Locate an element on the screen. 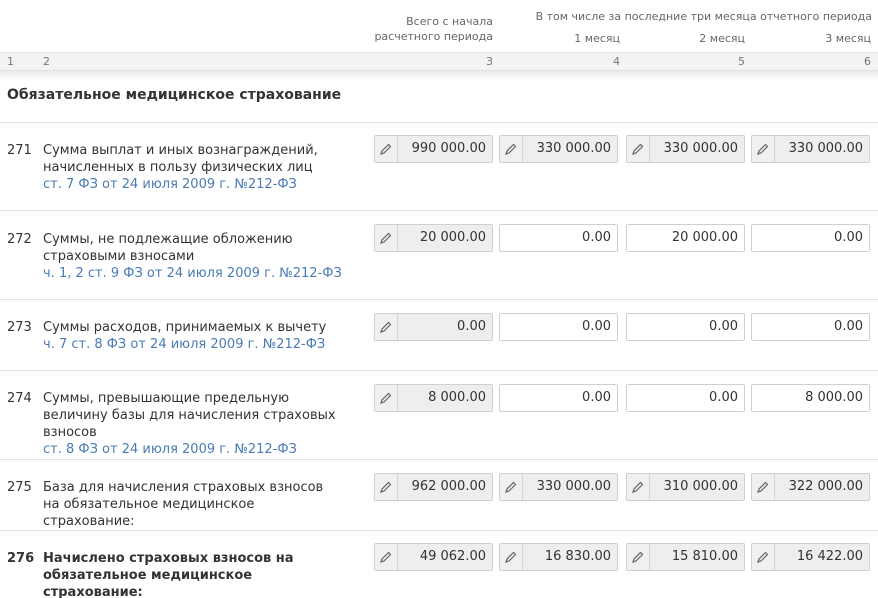 The image size is (878, 598). column-number: 4 is located at coordinates (616, 61).